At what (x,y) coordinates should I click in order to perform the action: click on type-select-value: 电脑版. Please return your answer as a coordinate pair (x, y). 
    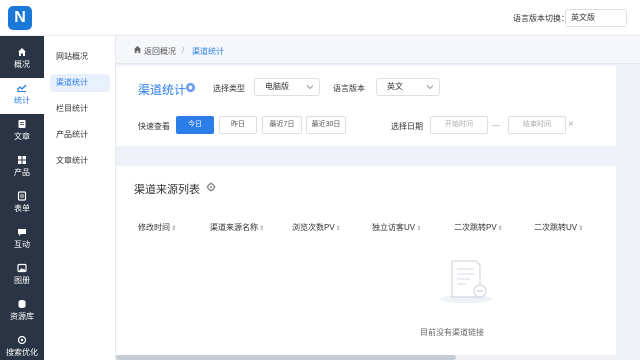
    Looking at the image, I should click on (277, 86).